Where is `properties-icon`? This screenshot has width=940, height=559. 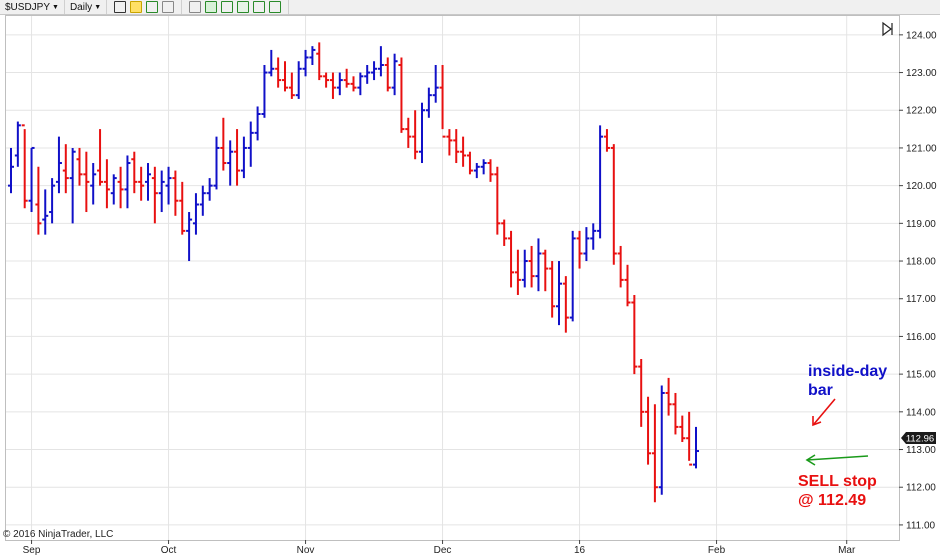
properties-icon is located at coordinates (259, 7).